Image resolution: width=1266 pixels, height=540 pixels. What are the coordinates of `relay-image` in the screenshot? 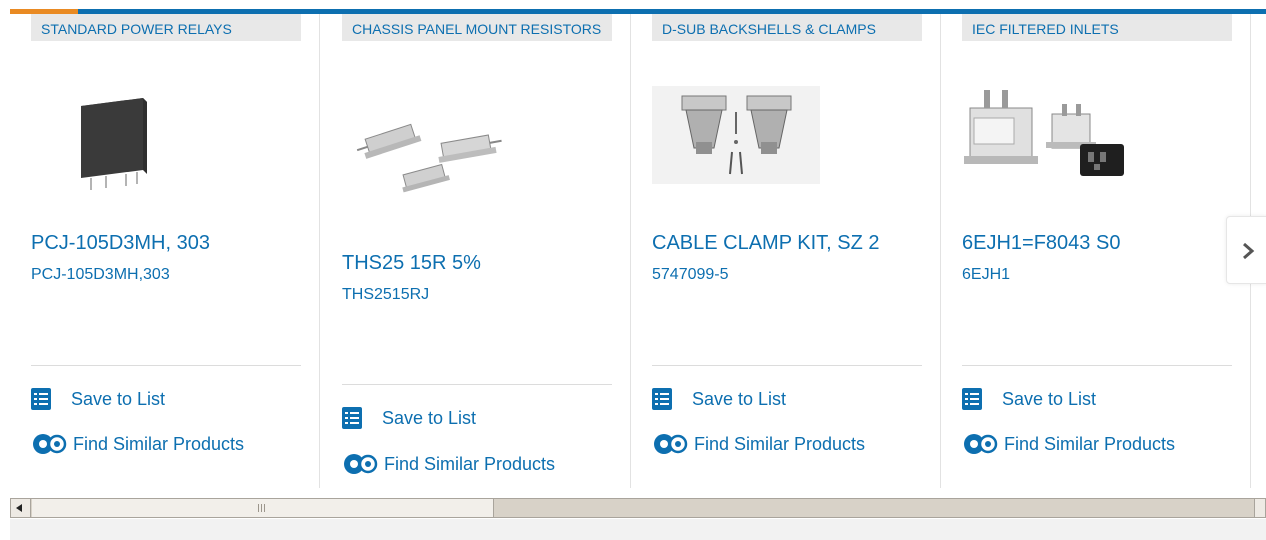 It's located at (166, 138).